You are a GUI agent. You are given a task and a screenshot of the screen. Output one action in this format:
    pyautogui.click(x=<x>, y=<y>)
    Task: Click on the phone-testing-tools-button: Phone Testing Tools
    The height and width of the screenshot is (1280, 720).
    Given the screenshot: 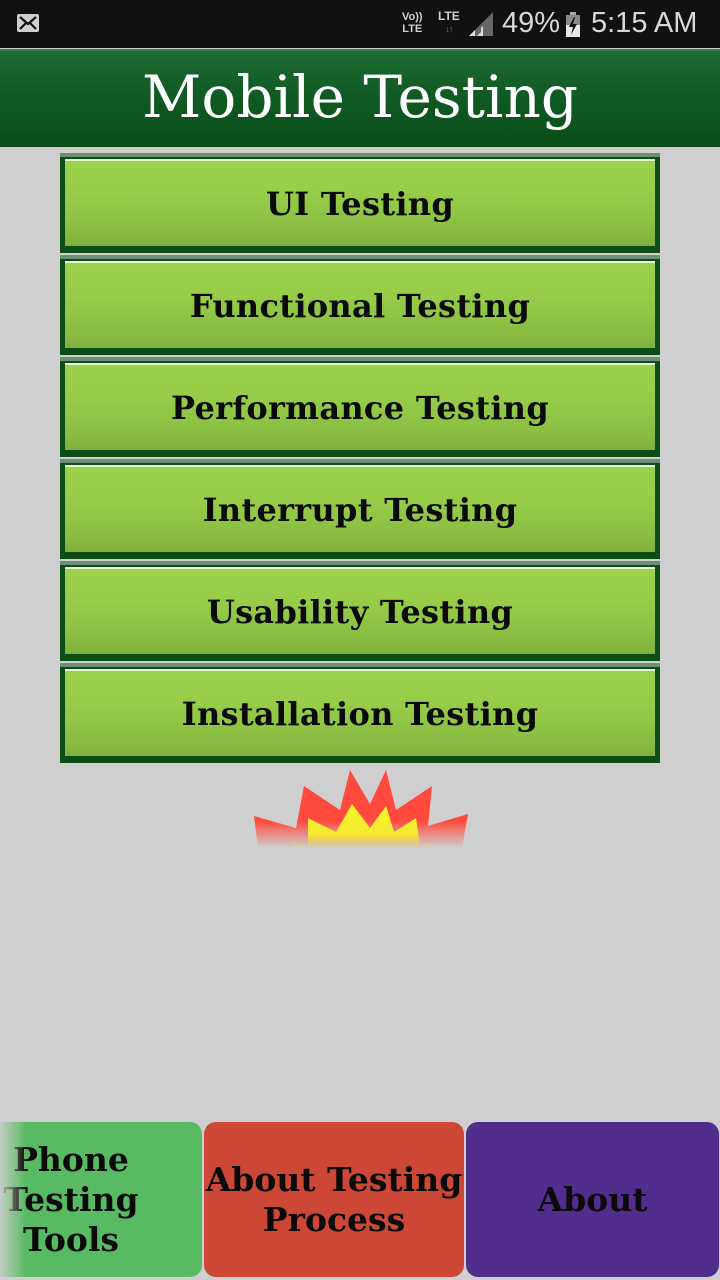 What is the action you would take?
    pyautogui.click(x=101, y=1199)
    